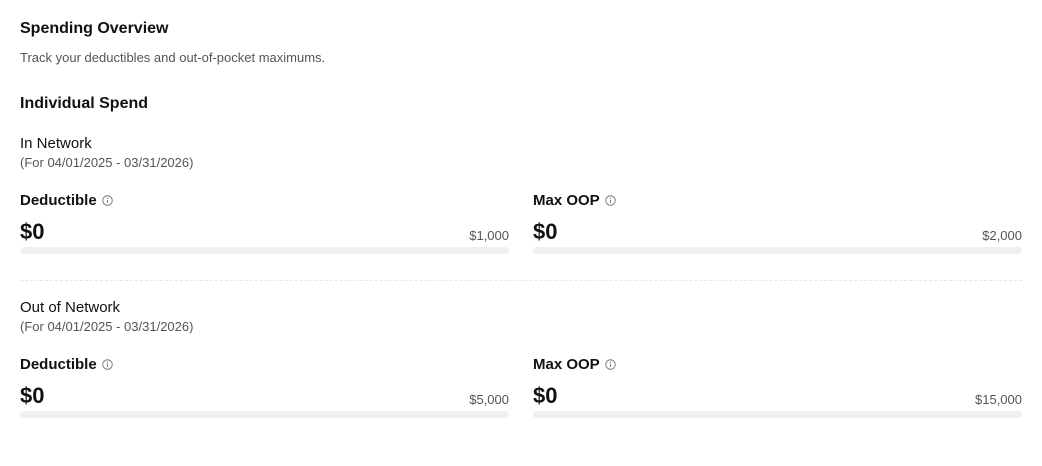 The width and height of the screenshot is (1042, 466). What do you see at coordinates (70, 307) in the screenshot?
I see `out-of-network-title: Out of Network` at bounding box center [70, 307].